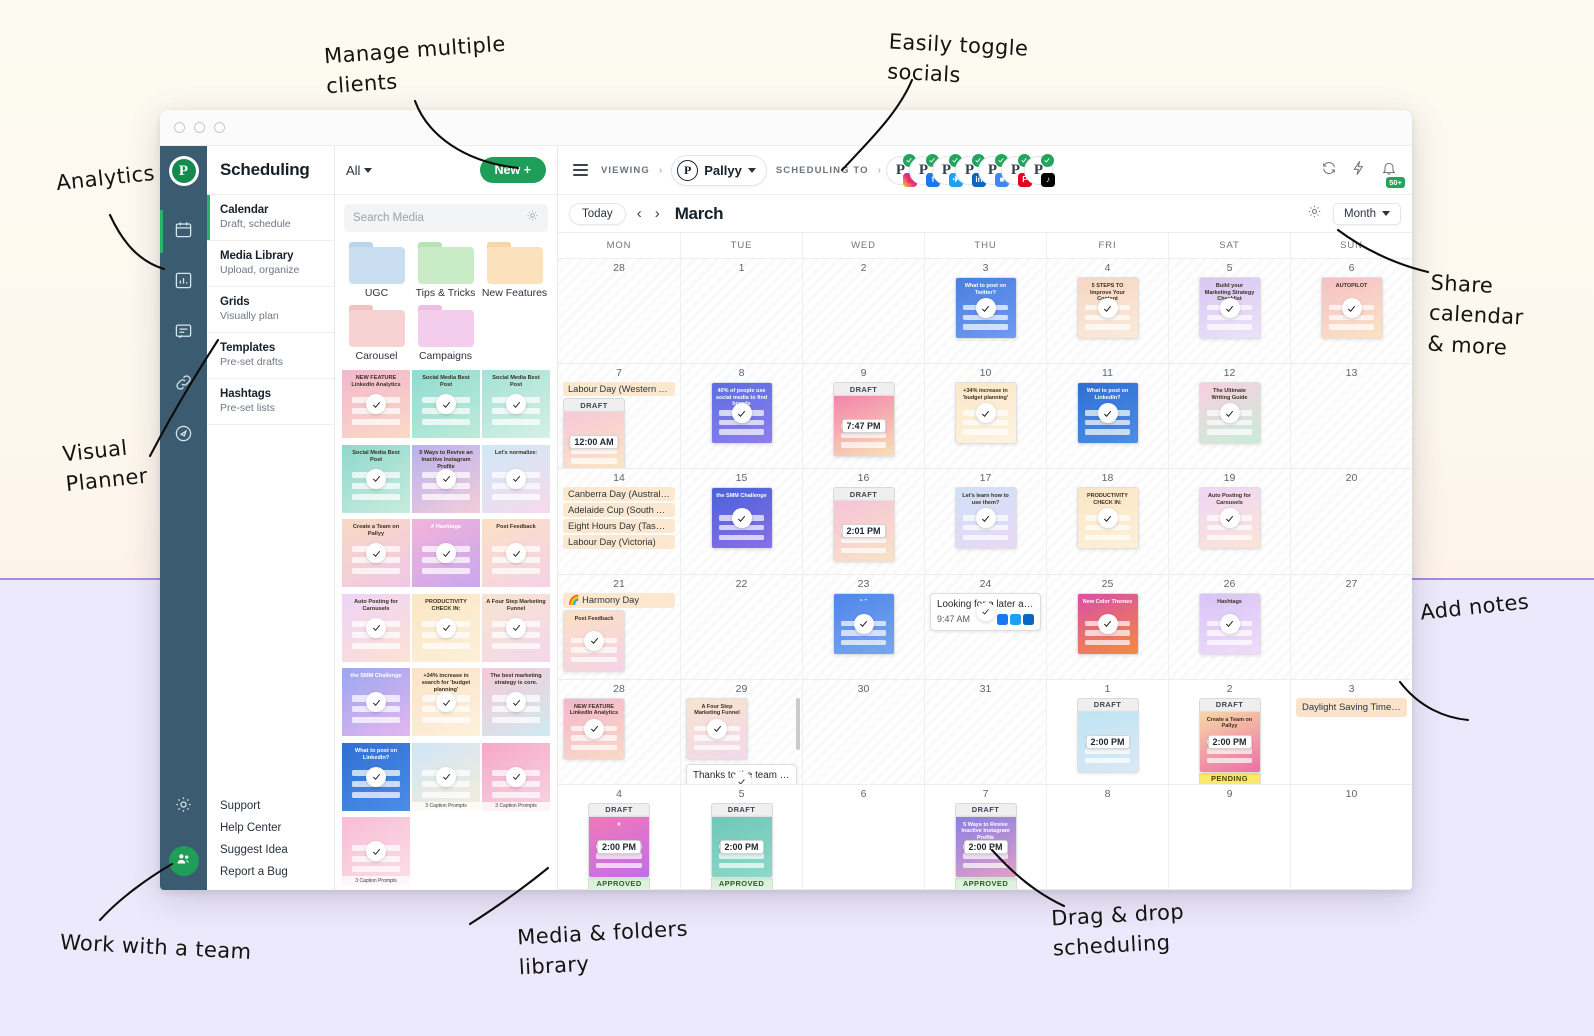  I want to click on calendar-post-card: PRODUCTIVITY CHECK IN:, so click(1107, 518).